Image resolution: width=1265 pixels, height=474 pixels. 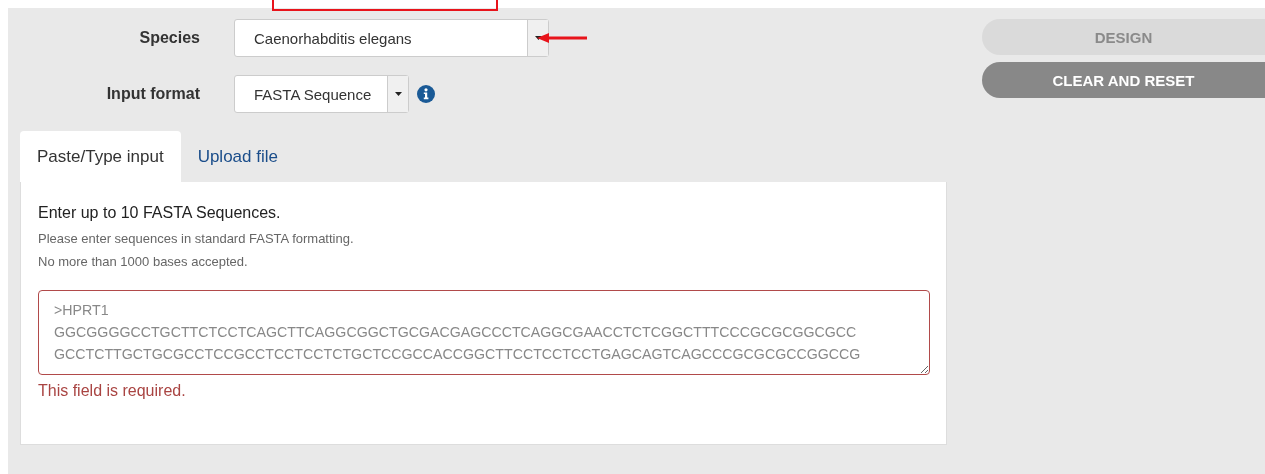 What do you see at coordinates (112, 391) in the screenshot?
I see `error-message: This field is required.` at bounding box center [112, 391].